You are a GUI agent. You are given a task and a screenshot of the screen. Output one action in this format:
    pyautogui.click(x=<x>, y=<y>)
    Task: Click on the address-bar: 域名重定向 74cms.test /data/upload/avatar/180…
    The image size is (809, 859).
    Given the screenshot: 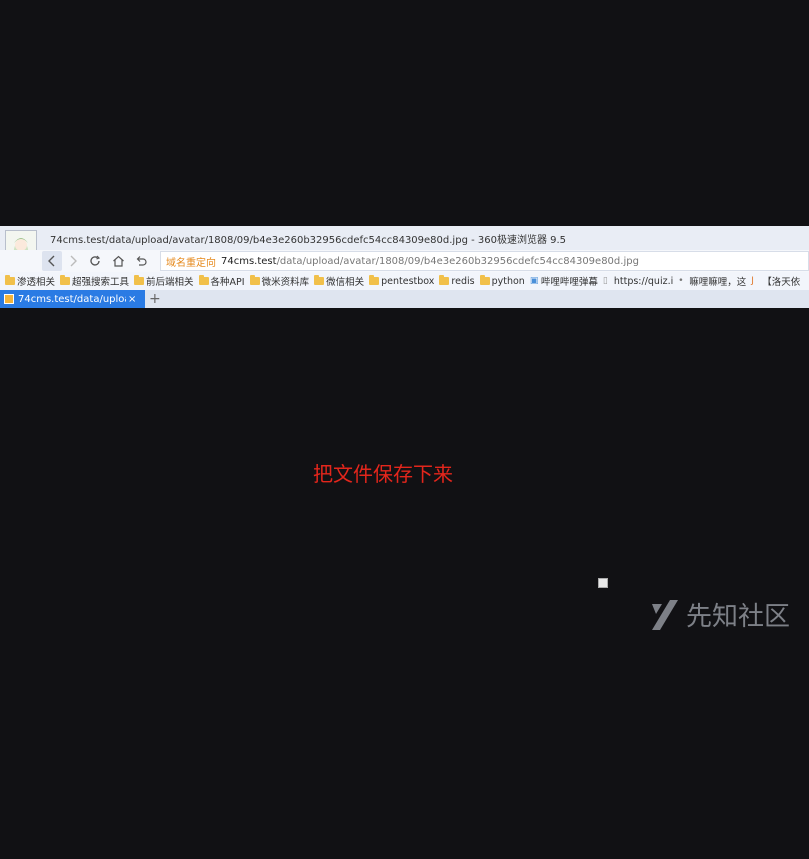 What is the action you would take?
    pyautogui.click(x=484, y=261)
    